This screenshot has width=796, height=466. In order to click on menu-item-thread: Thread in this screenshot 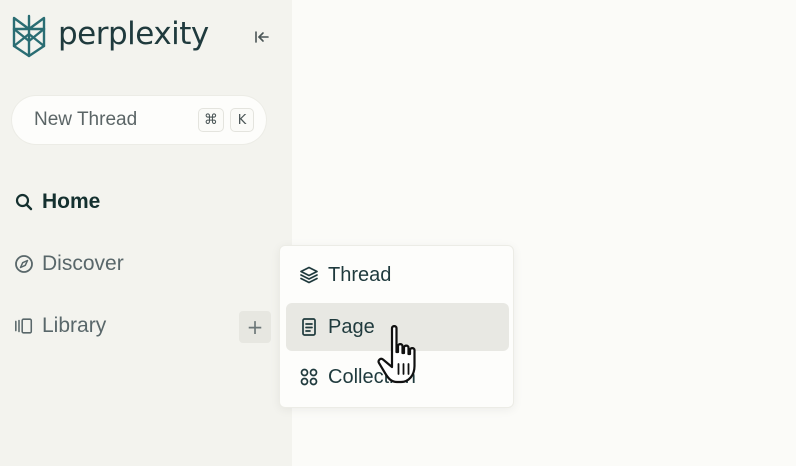, I will do `click(397, 275)`.